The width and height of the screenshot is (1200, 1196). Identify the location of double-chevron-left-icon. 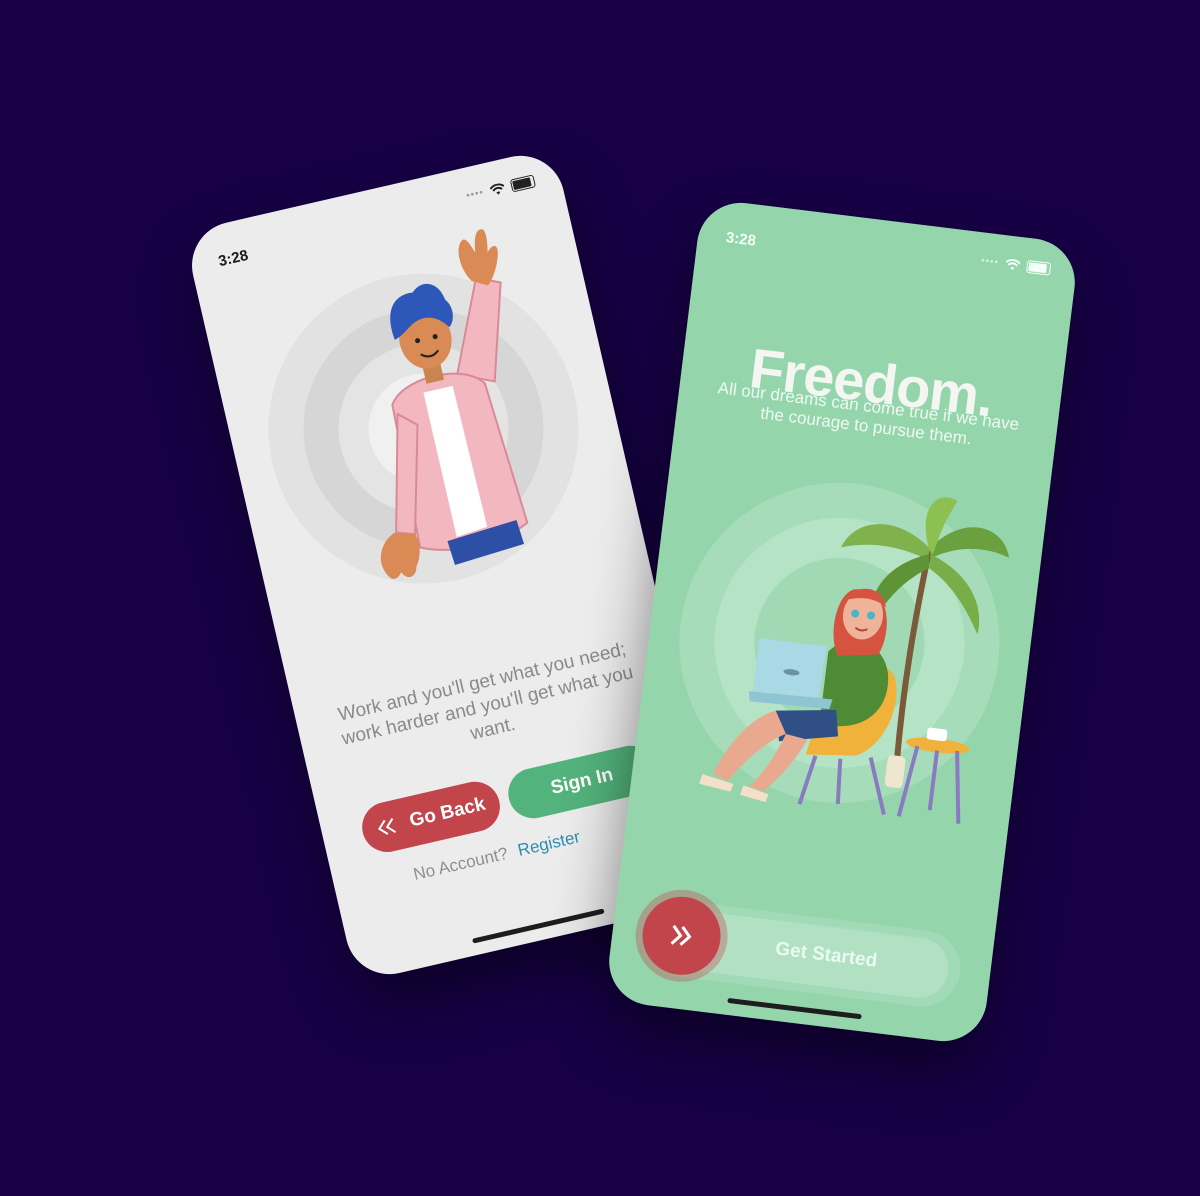
(387, 826).